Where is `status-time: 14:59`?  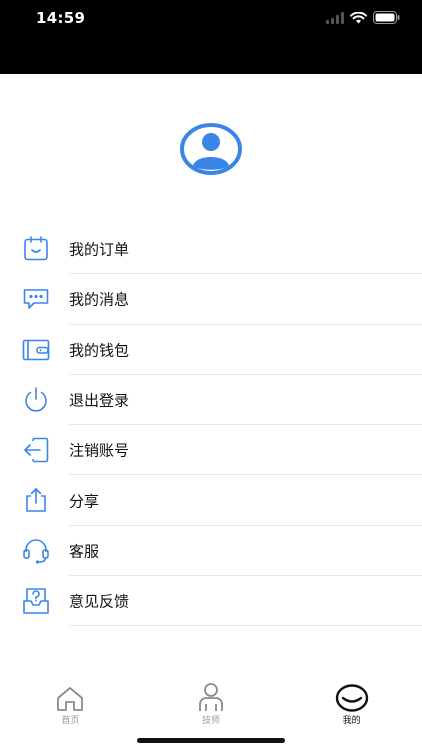 status-time: 14:59 is located at coordinates (61, 18).